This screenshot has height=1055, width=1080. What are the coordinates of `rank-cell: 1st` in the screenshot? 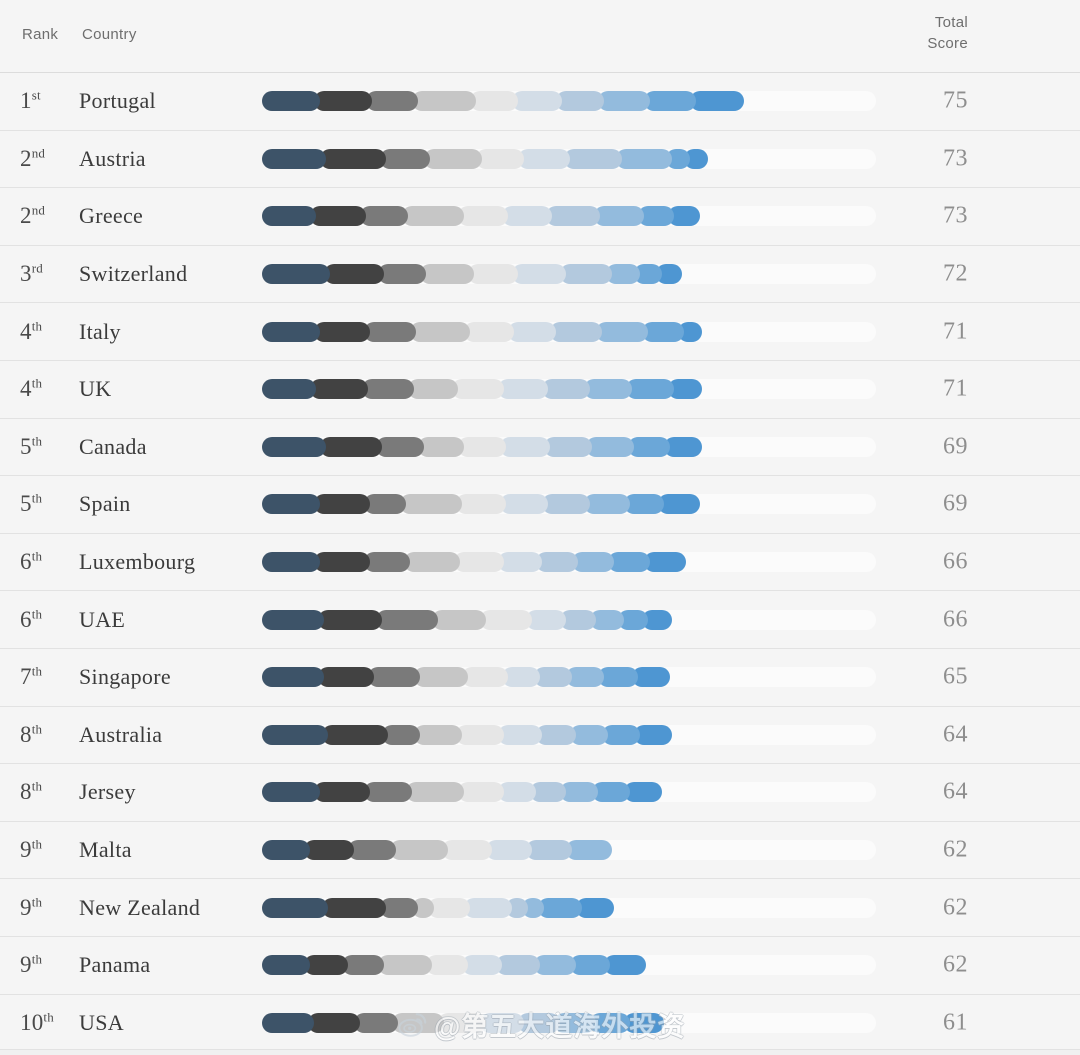 It's located at (30, 100).